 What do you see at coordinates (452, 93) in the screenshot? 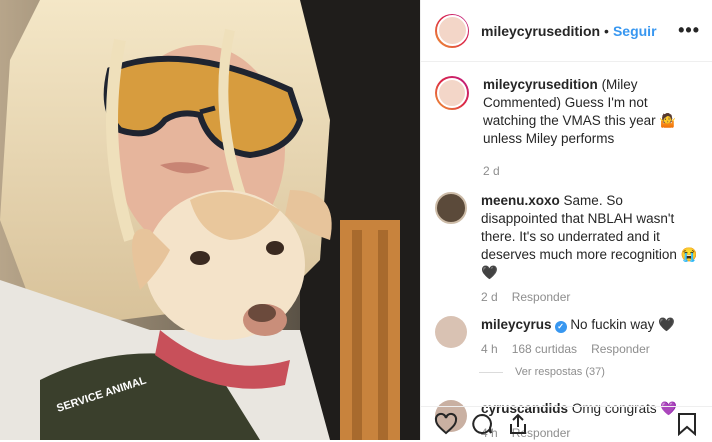
I see `caption-avatar` at bounding box center [452, 93].